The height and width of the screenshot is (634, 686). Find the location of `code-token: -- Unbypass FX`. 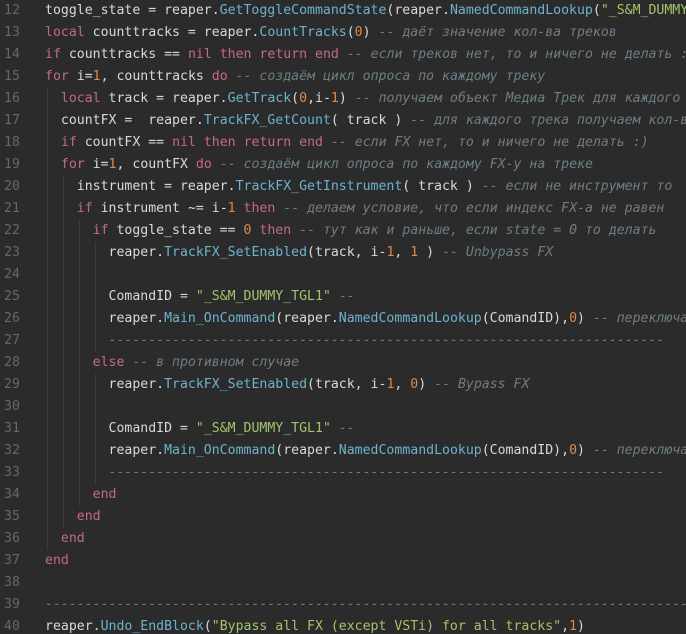

code-token: -- Unbypass FX is located at coordinates (498, 252).